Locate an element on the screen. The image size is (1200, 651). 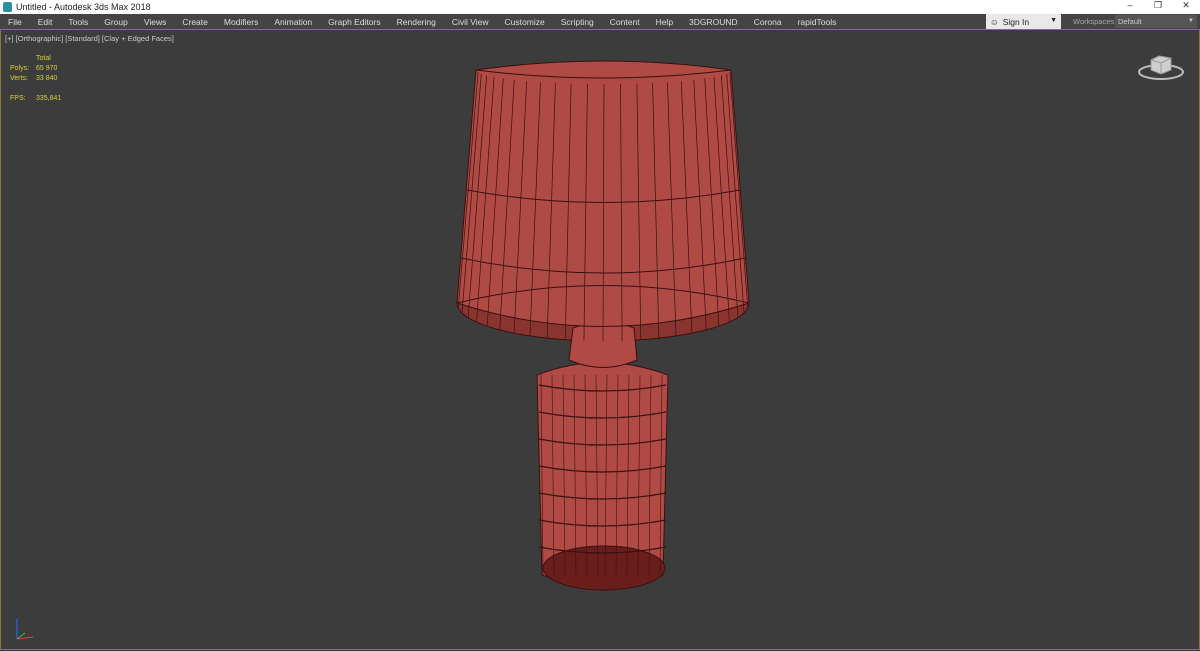
menu-create: Create is located at coordinates (195, 22).